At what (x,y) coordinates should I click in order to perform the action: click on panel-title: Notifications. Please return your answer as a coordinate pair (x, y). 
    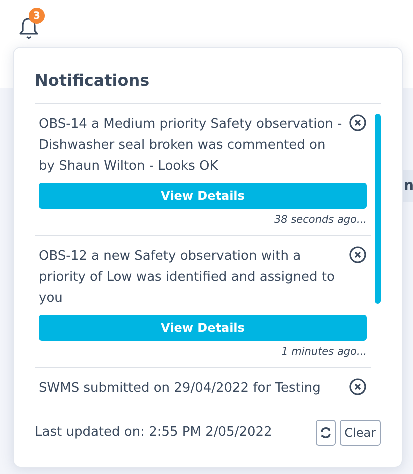
    Looking at the image, I should click on (92, 80).